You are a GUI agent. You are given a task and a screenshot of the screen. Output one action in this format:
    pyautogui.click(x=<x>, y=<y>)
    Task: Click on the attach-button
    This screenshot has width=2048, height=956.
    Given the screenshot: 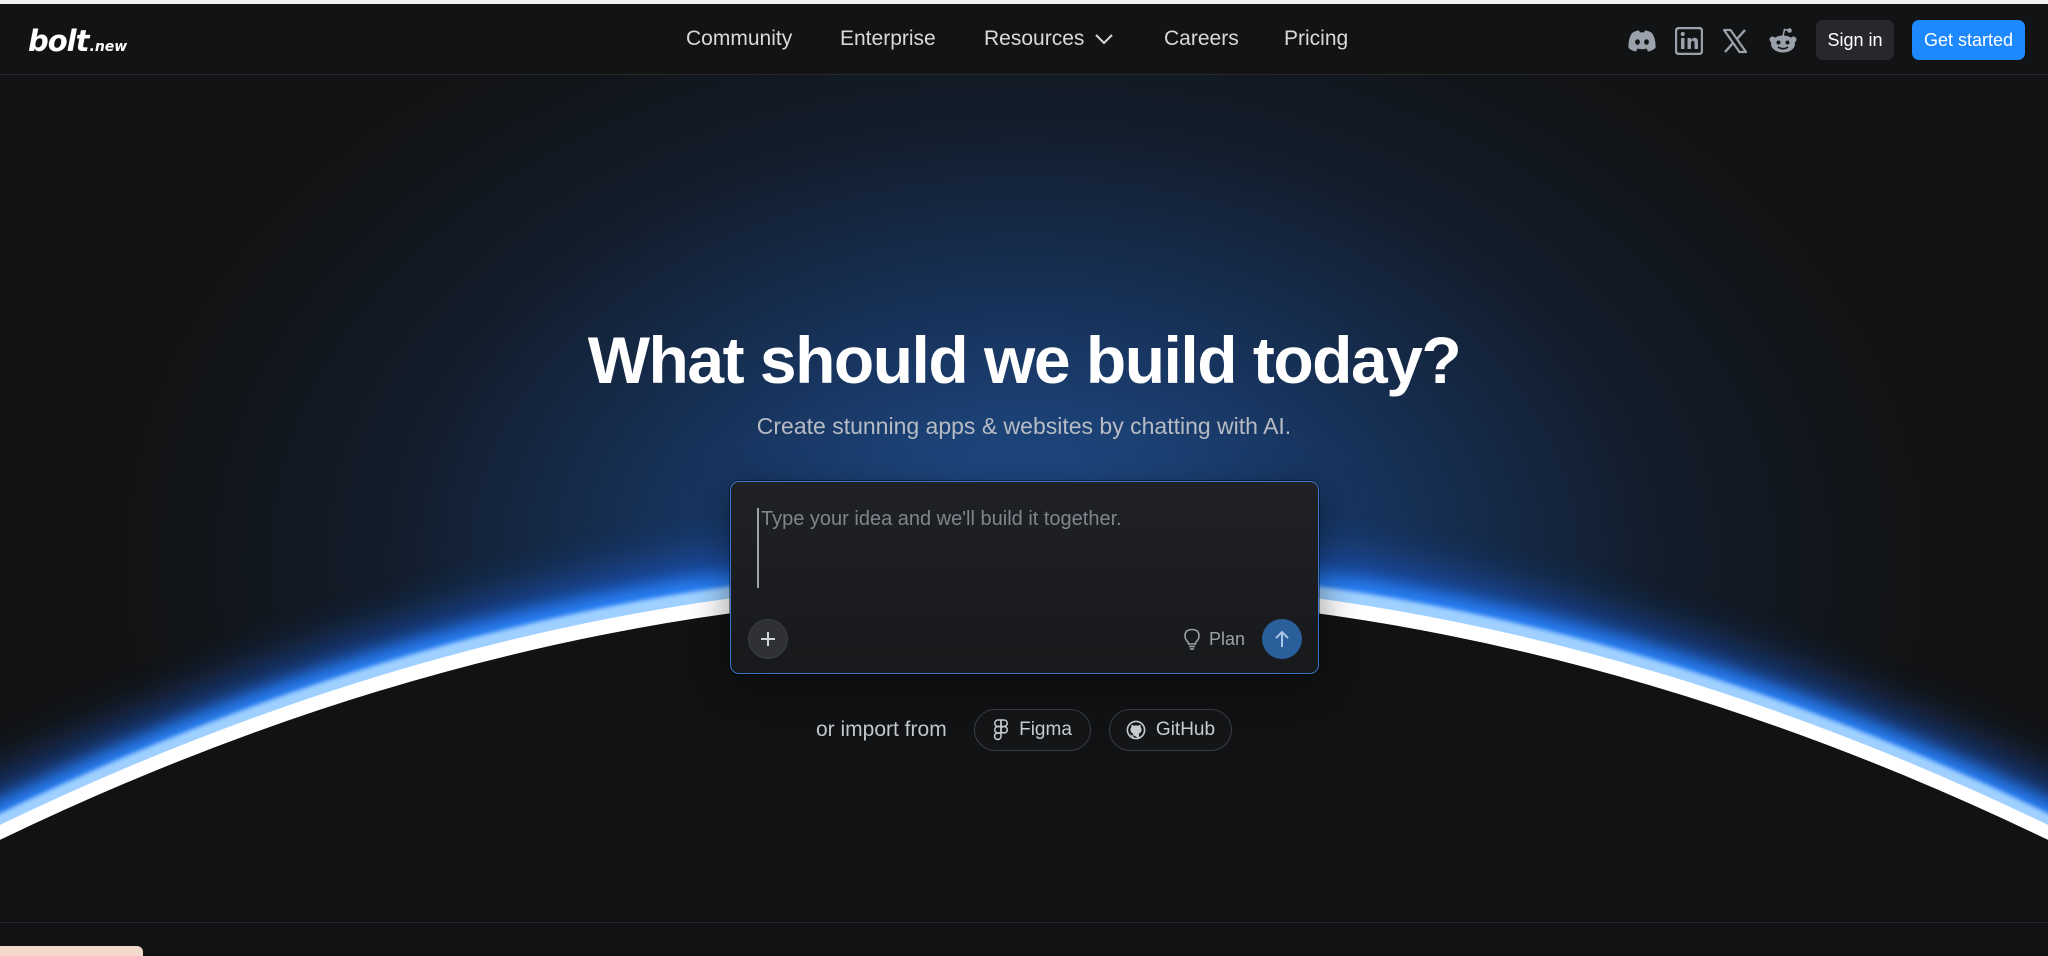 What is the action you would take?
    pyautogui.click(x=768, y=639)
    